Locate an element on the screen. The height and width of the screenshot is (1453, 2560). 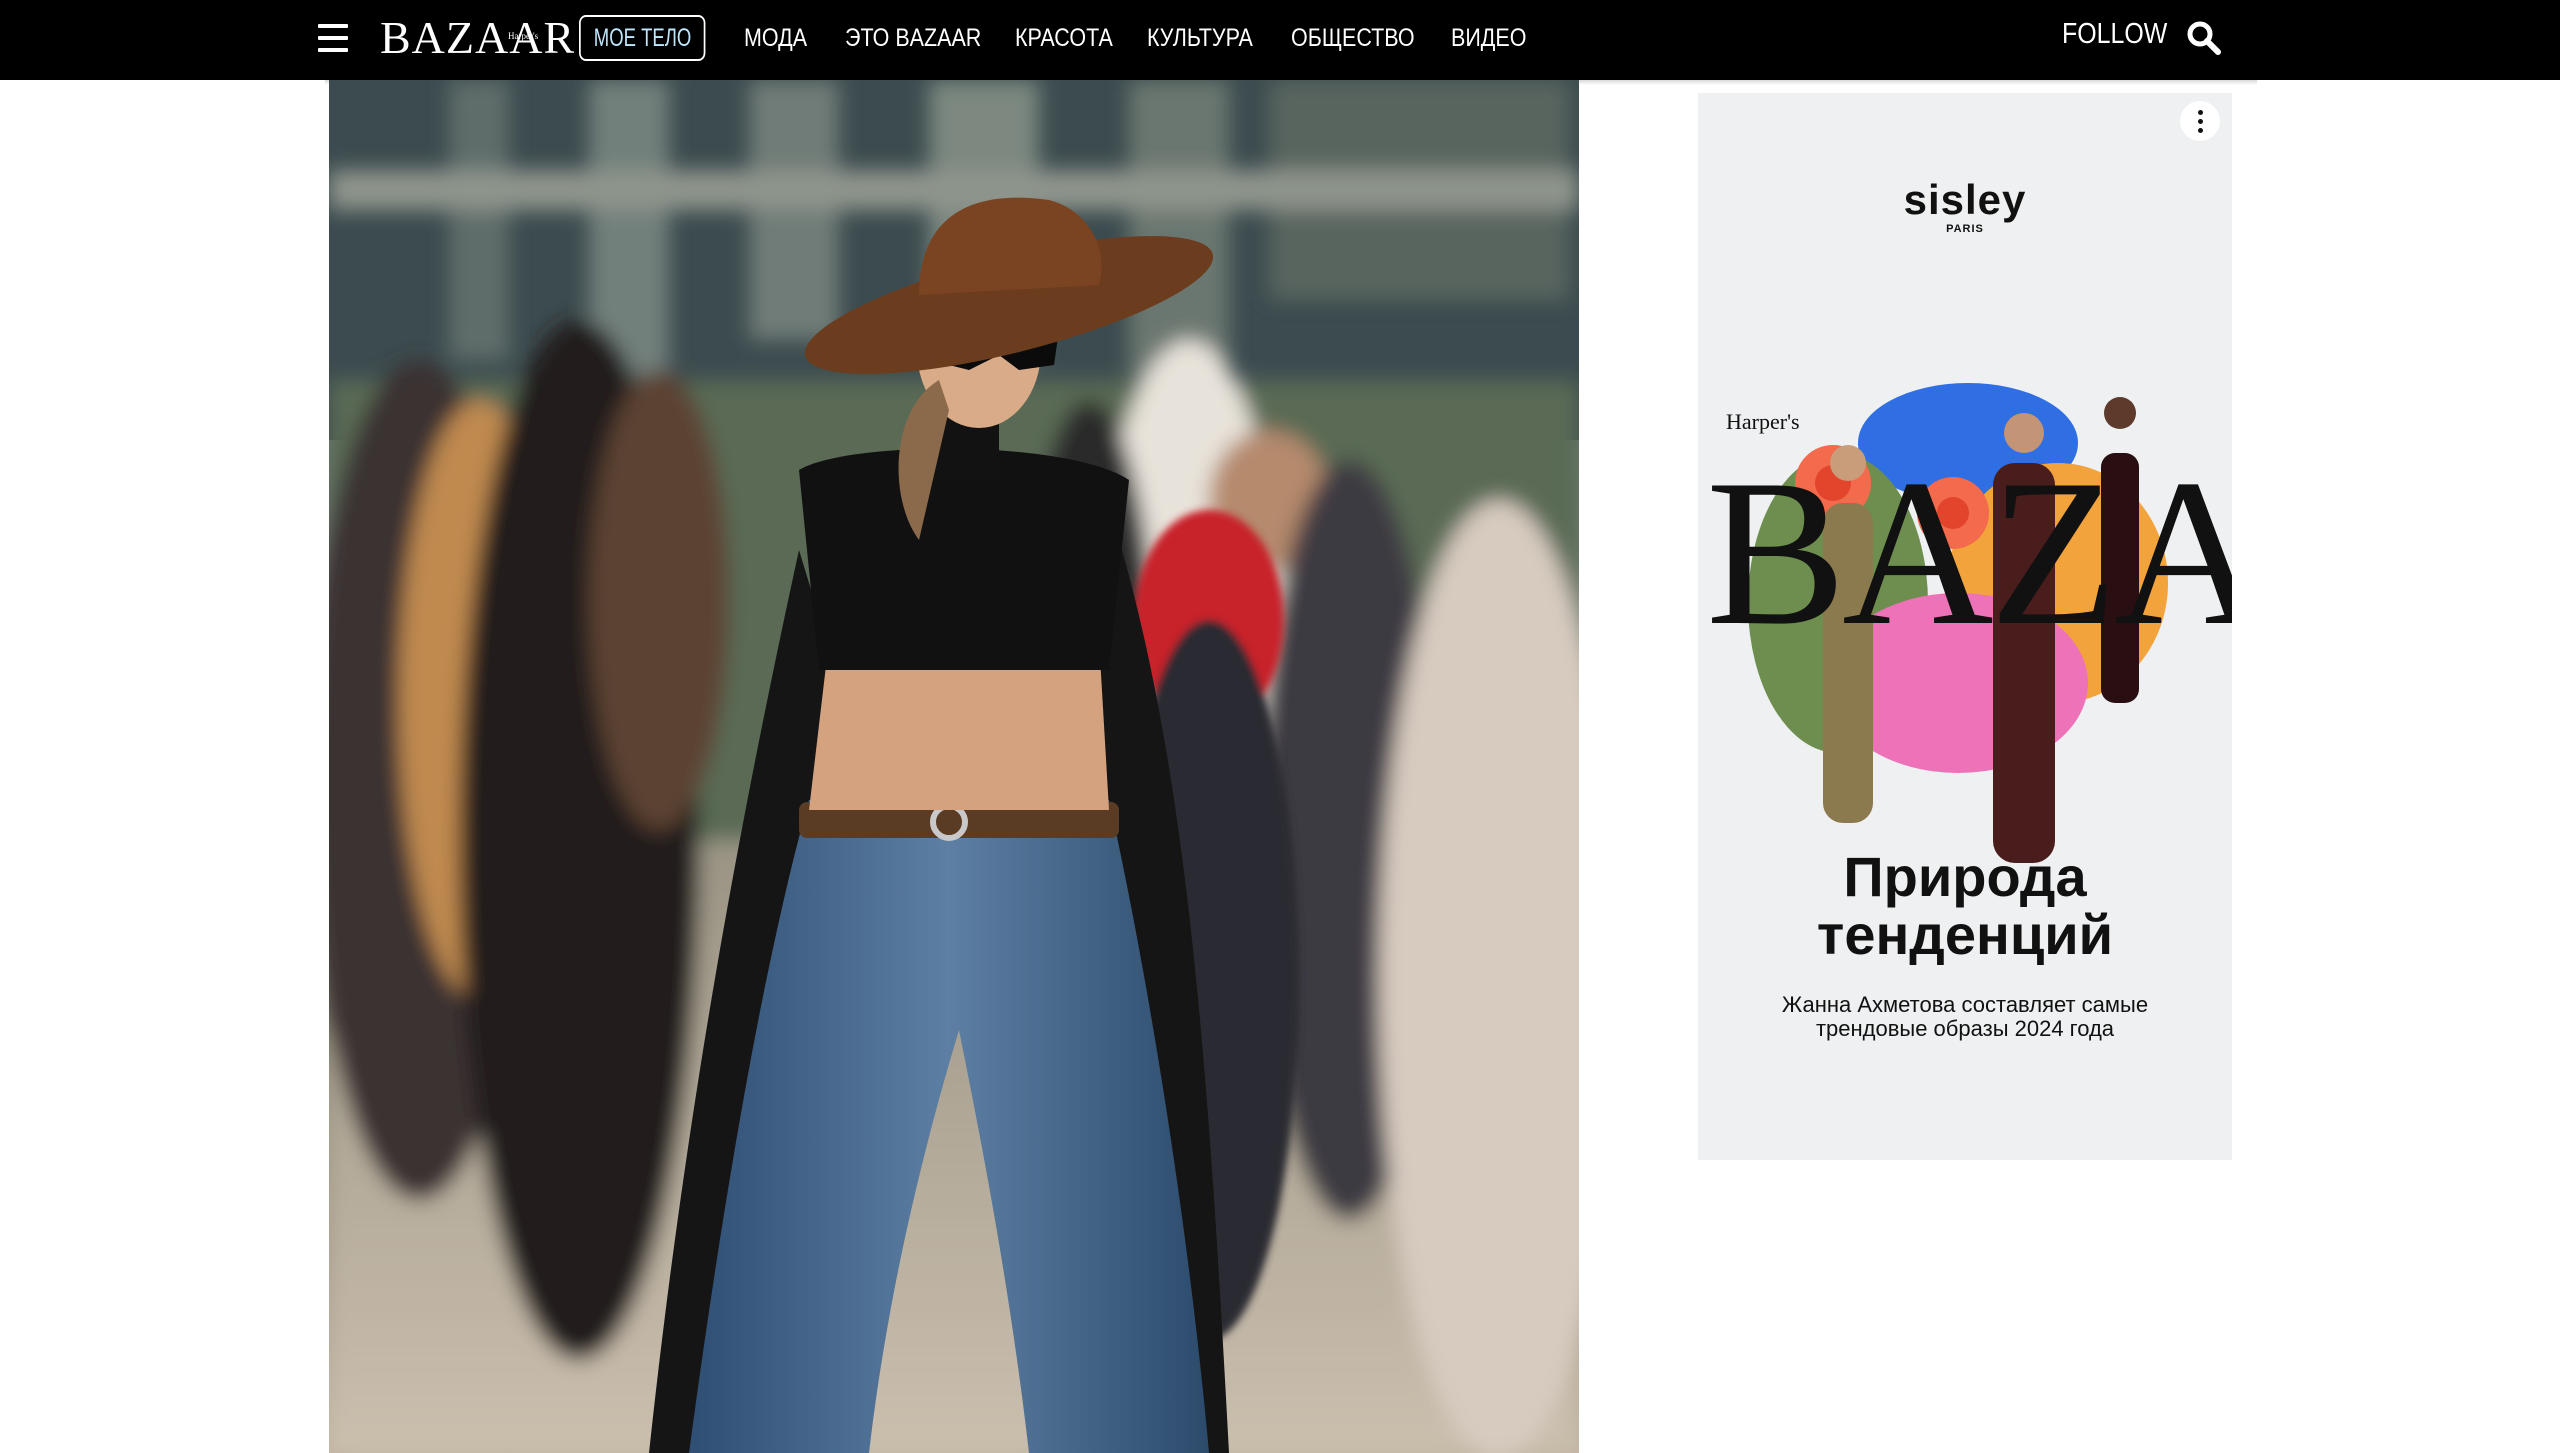
nav-item-eto-bazaar: ЭТО BAZAAR is located at coordinates (918, 38).